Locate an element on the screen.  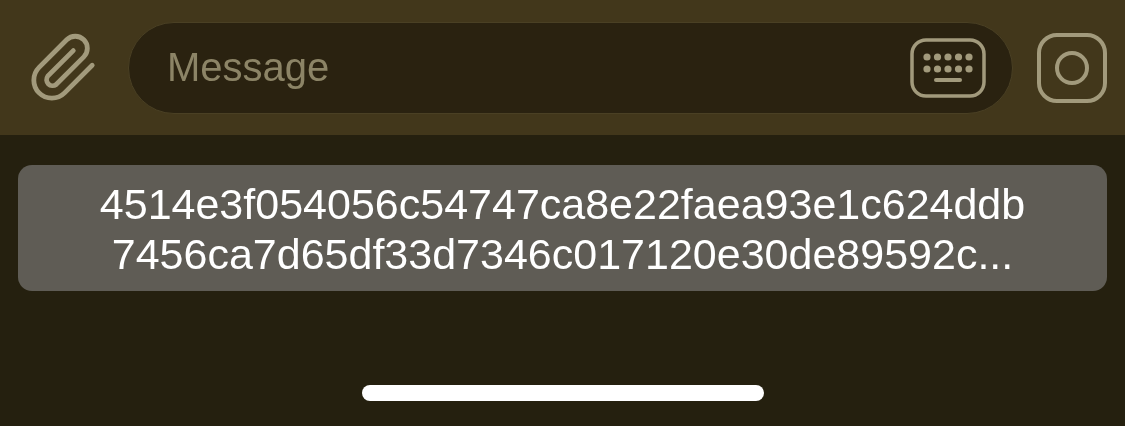
camera-button is located at coordinates (1072, 67).